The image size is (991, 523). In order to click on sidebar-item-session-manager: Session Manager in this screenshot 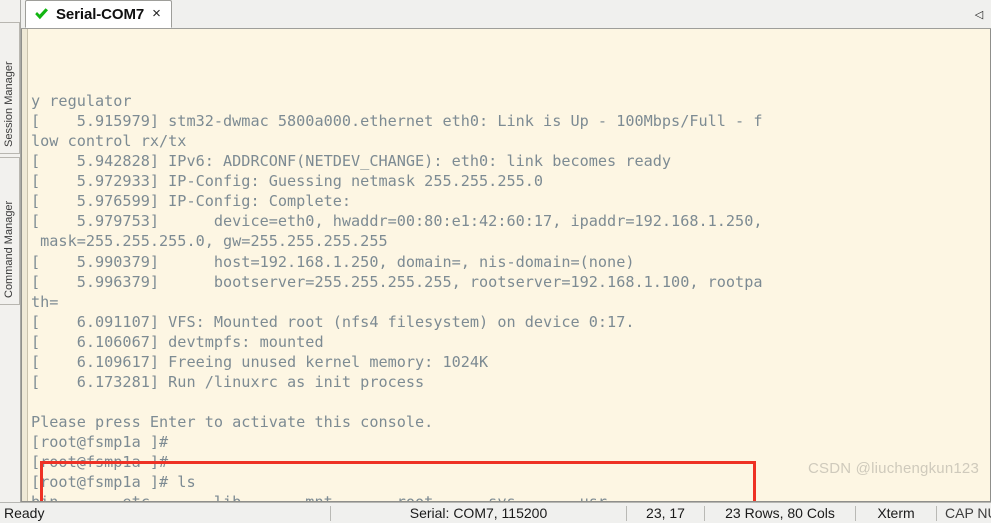, I will do `click(10, 88)`.